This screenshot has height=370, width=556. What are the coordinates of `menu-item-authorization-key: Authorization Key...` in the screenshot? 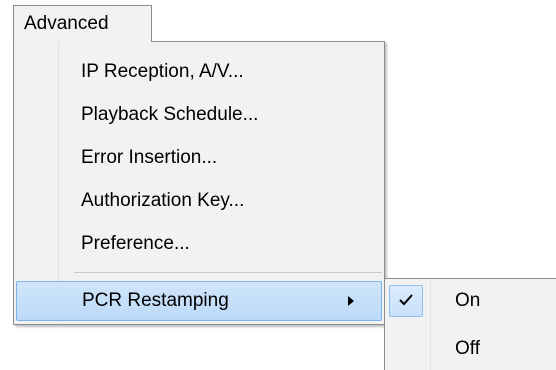 It's located at (199, 201).